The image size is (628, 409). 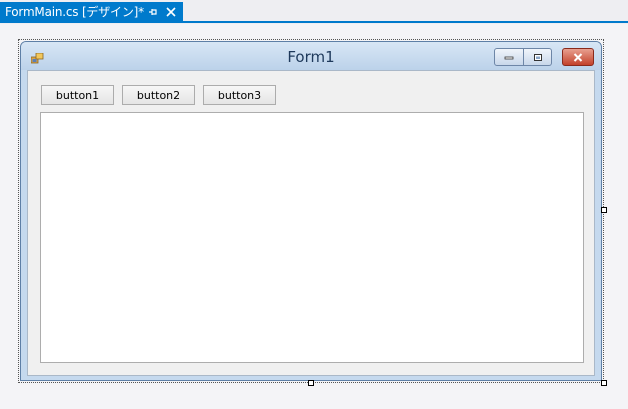 I want to click on tab-underline, so click(x=314, y=22).